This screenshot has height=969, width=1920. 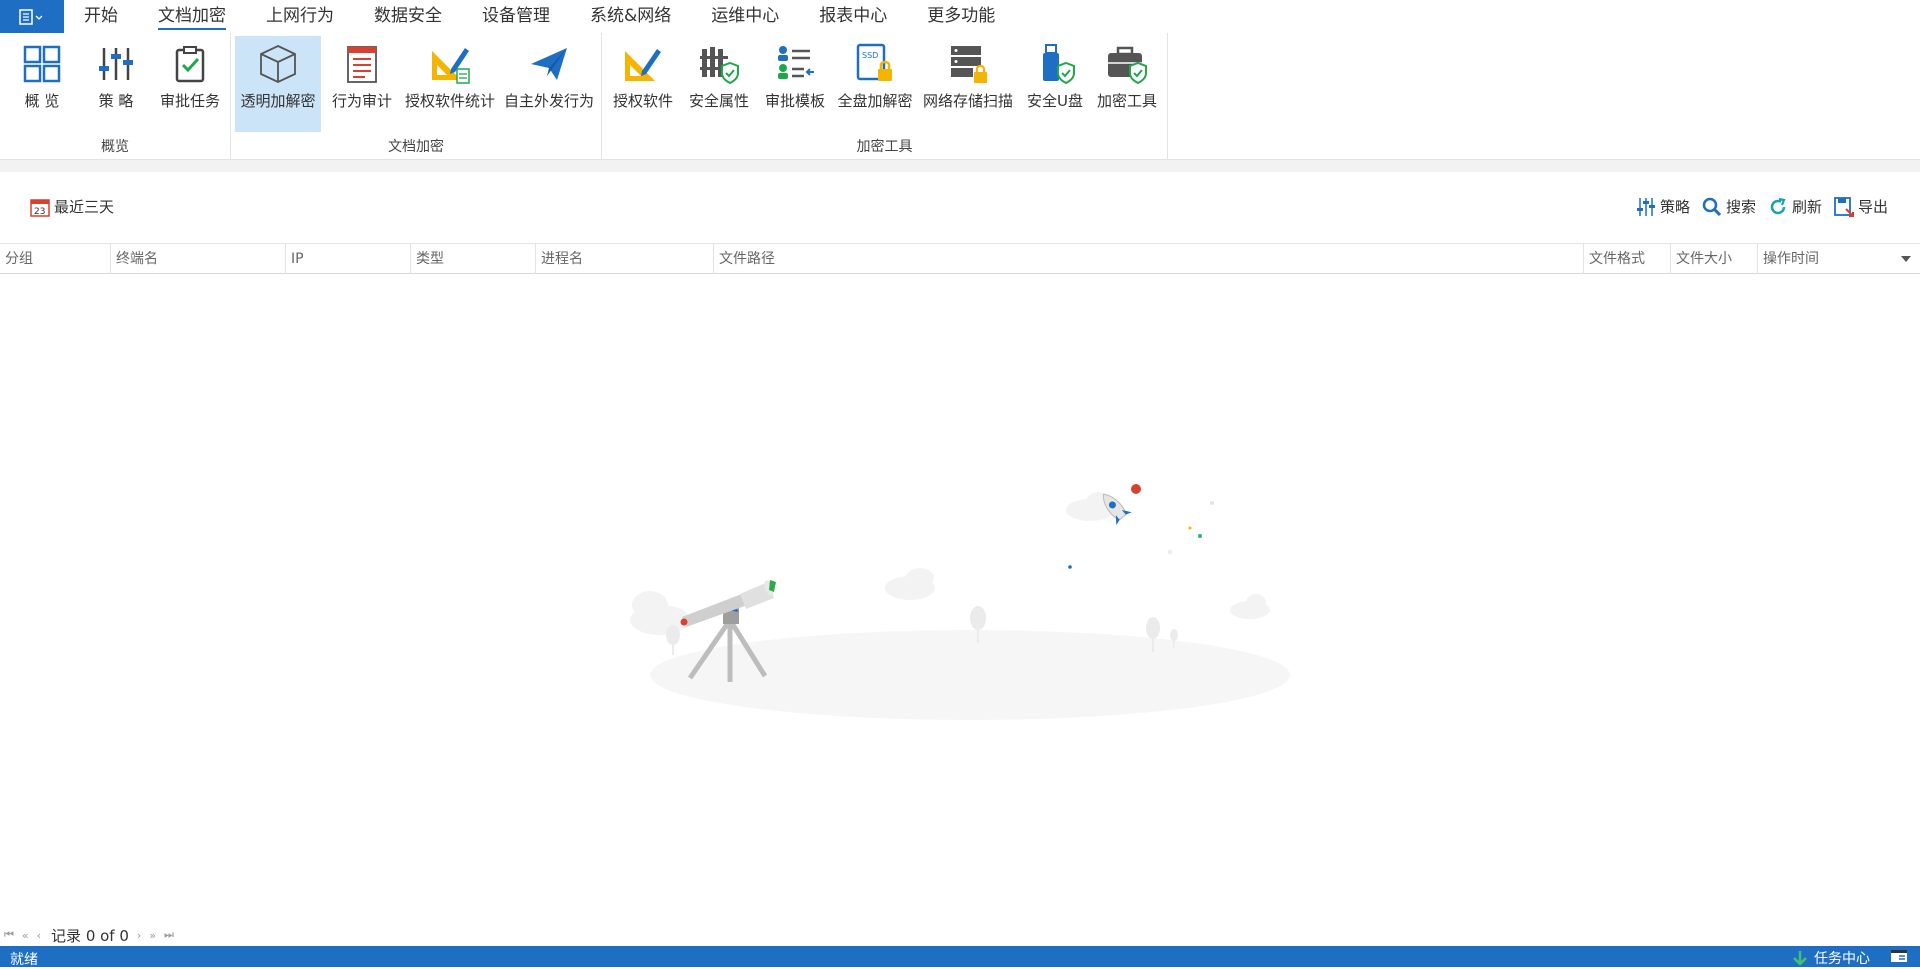 I want to click on column-header-process: 进程名, so click(x=624, y=259).